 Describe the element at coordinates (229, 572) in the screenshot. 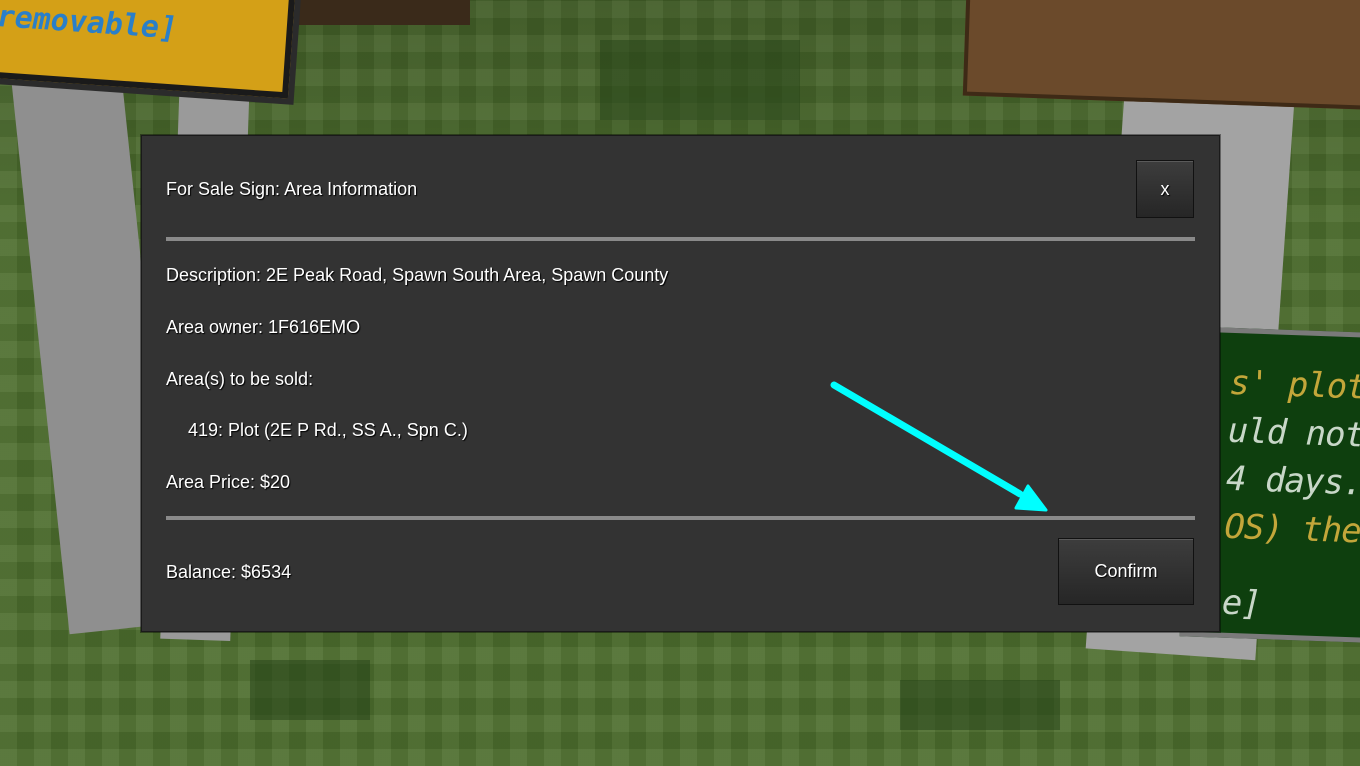

I see `balance: Balance: $6534` at that location.